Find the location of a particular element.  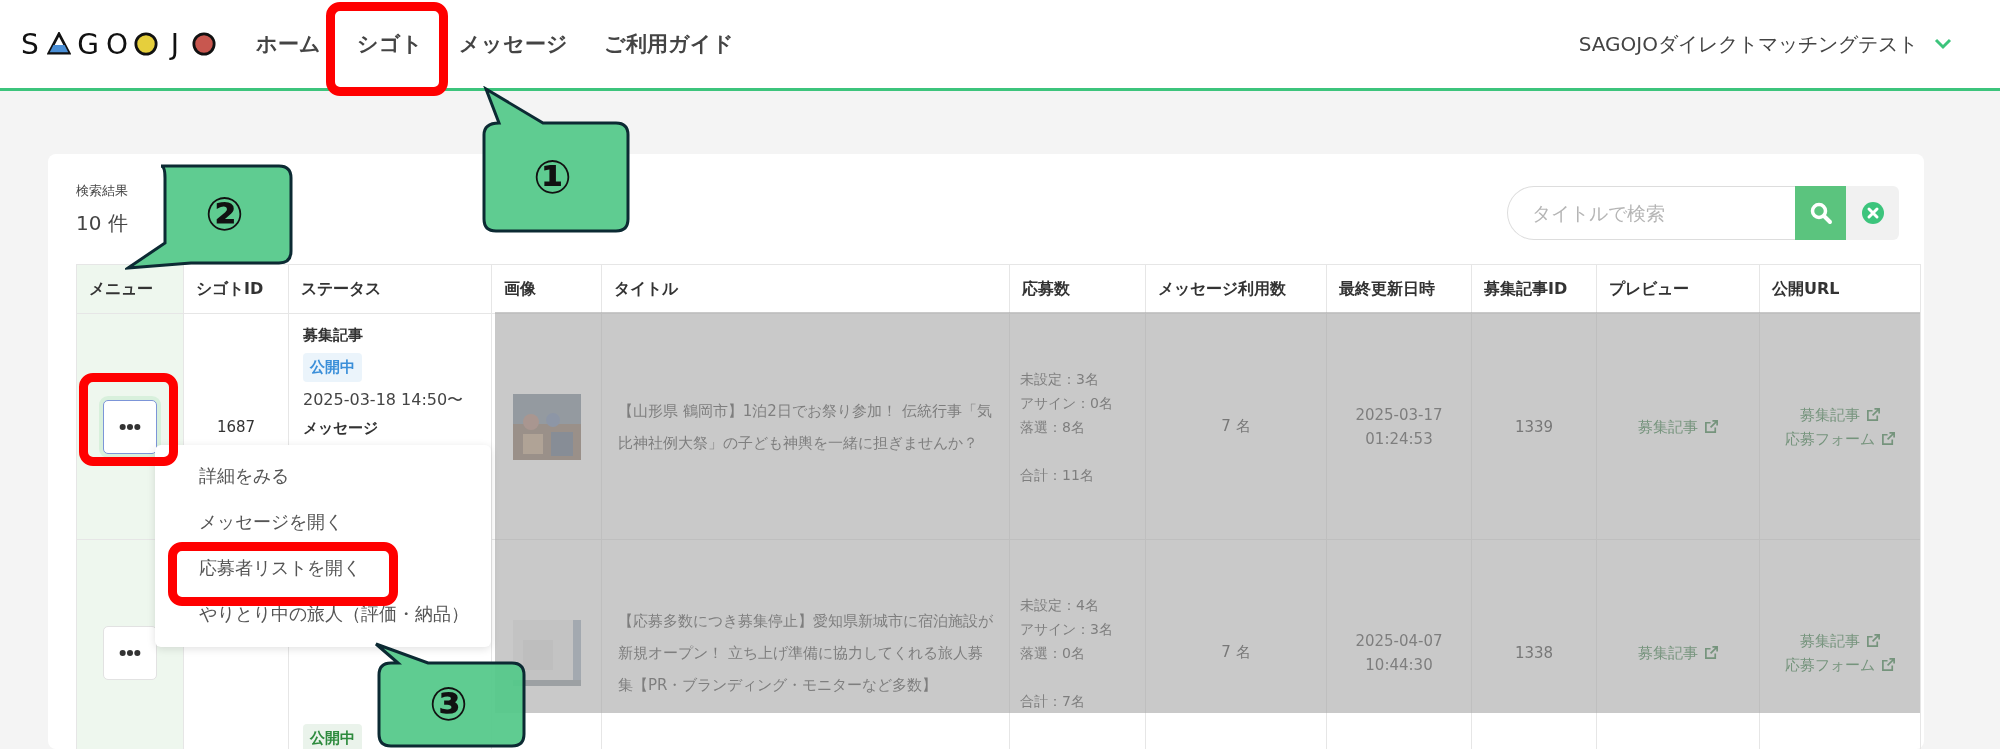

search-icon is located at coordinates (1820, 213).